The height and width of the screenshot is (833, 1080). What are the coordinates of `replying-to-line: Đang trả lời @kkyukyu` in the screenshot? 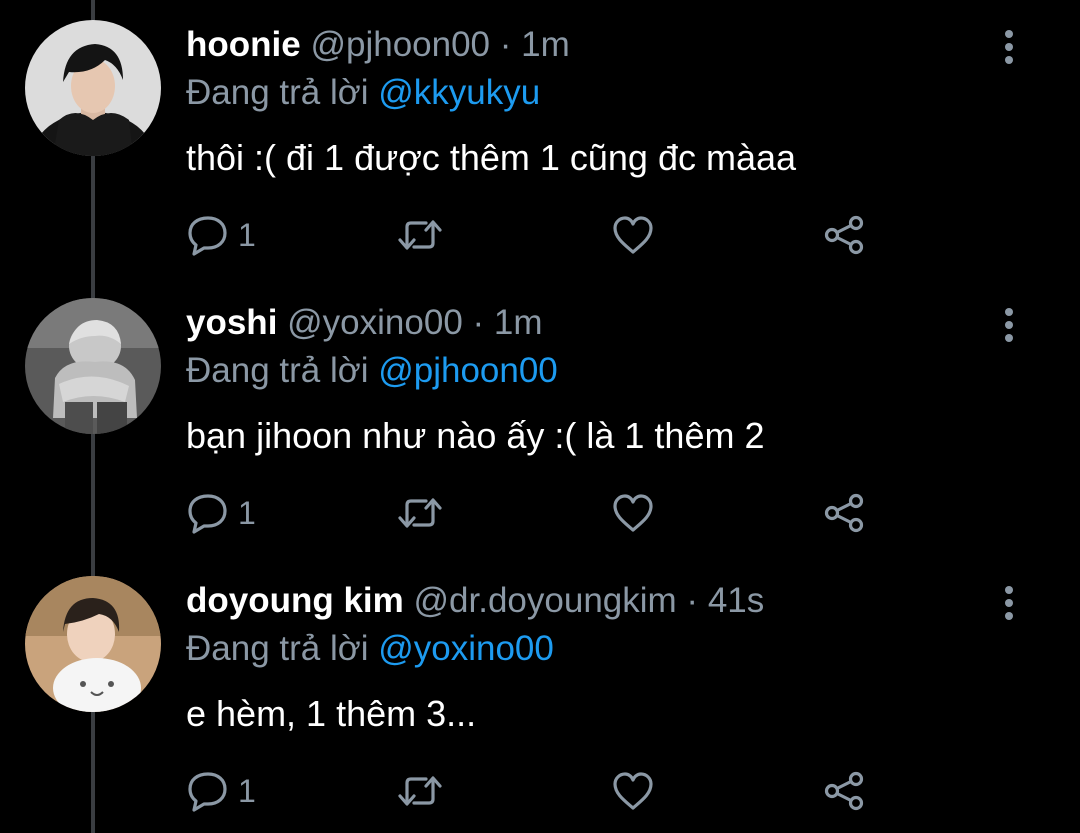 It's located at (363, 93).